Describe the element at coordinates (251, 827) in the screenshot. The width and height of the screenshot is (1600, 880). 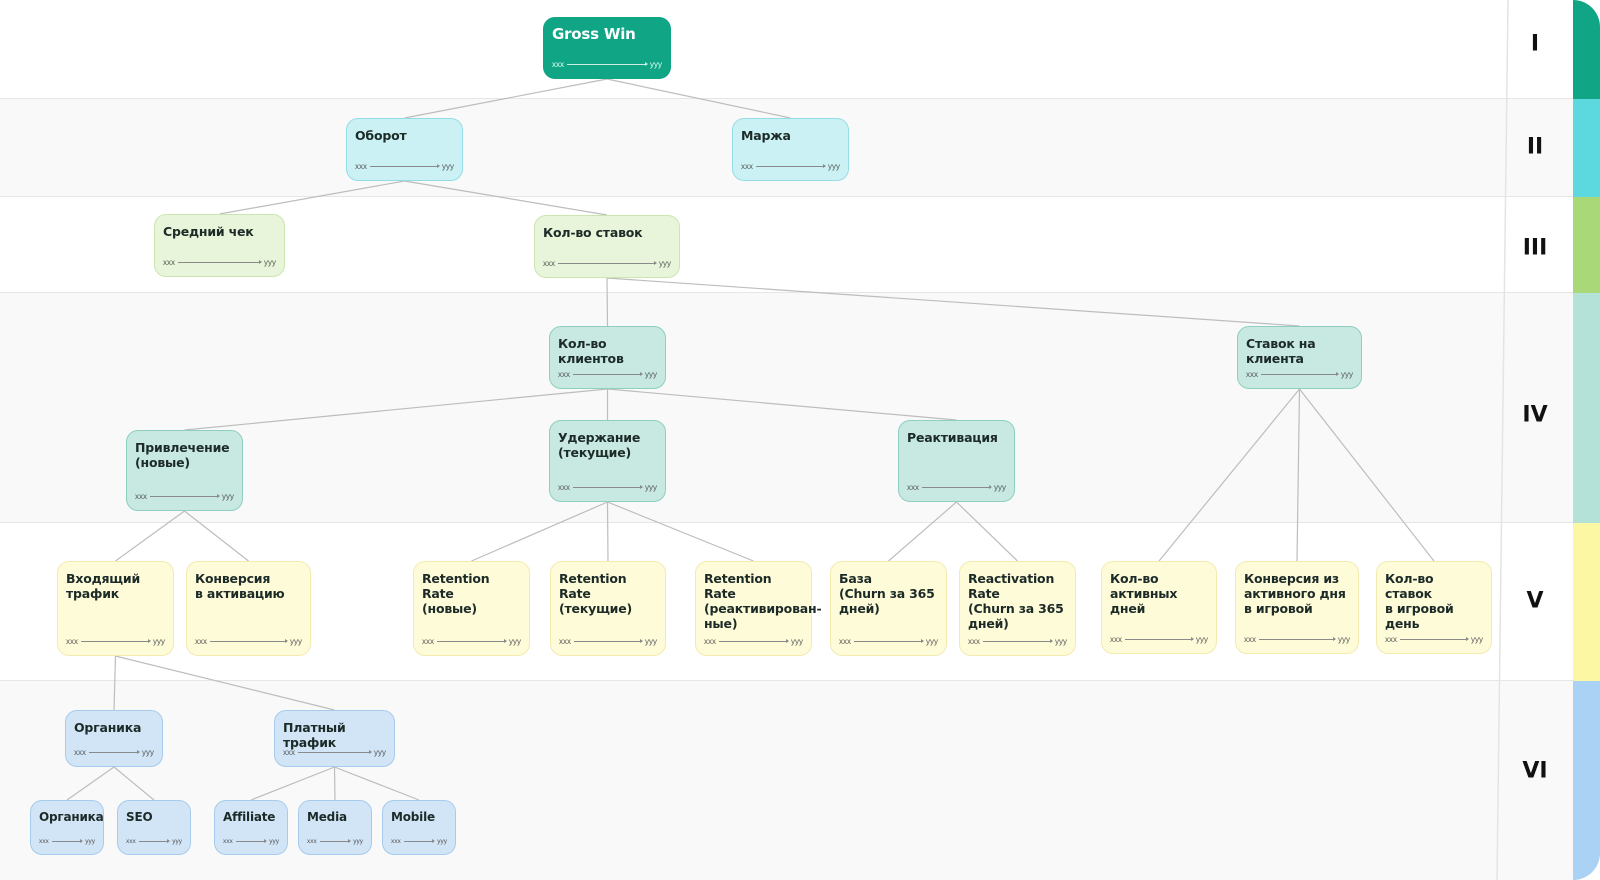
I see `node-affiliate: Affiliate xxx yyy` at that location.